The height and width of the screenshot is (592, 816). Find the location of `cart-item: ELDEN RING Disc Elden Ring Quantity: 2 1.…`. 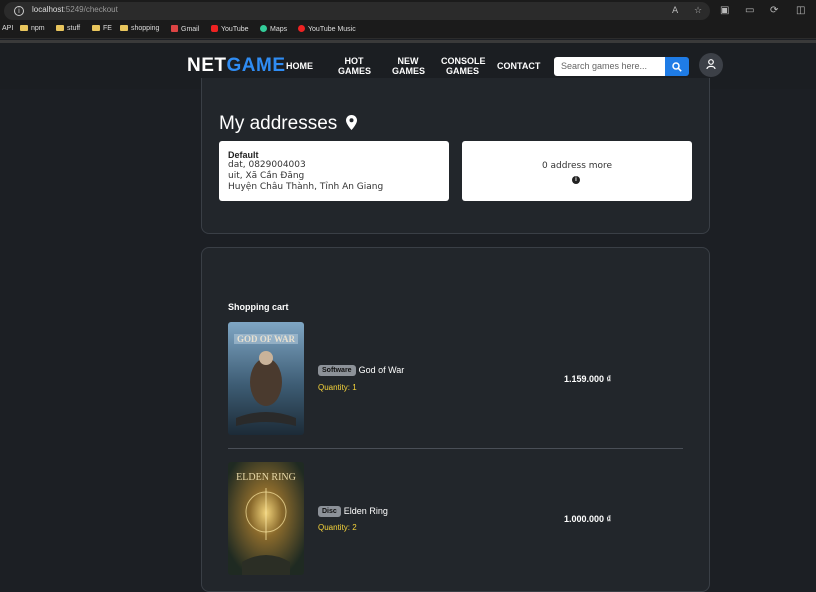

cart-item: ELDEN RING Disc Elden Ring Quantity: 2 1.… is located at coordinates (455, 518).